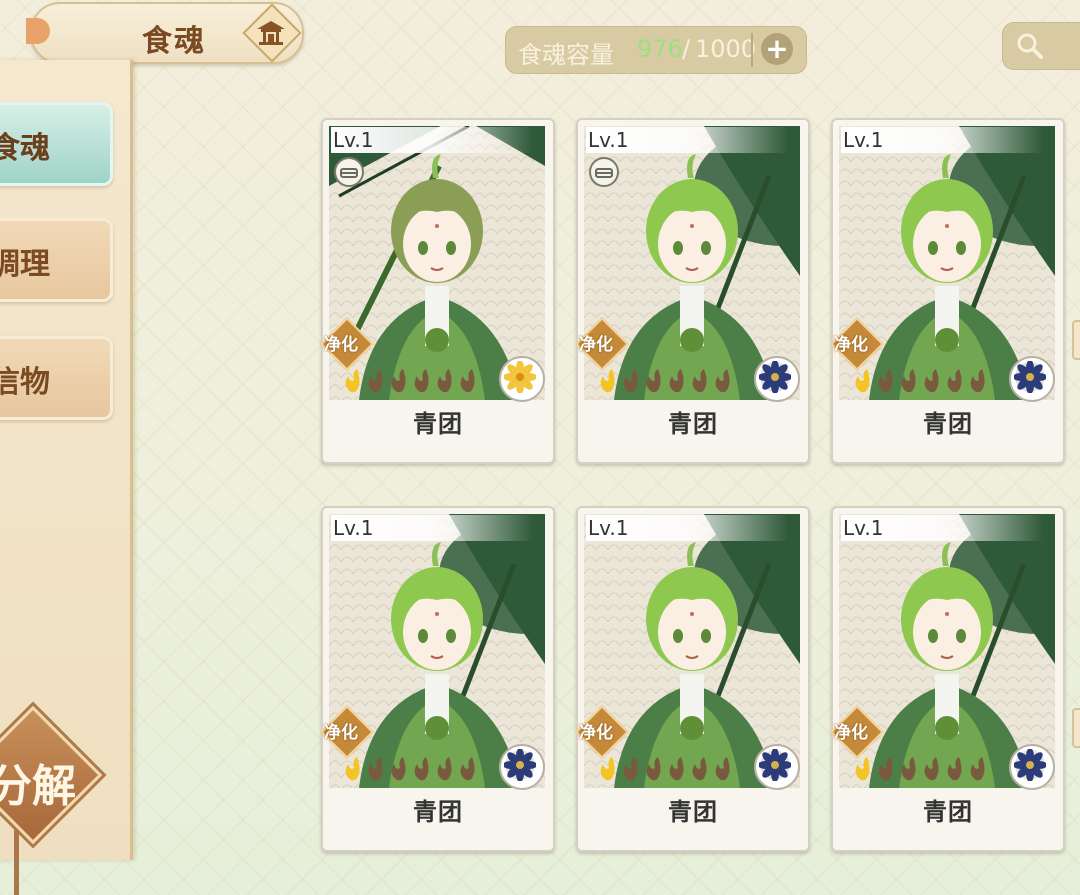 Image resolution: width=1080 pixels, height=895 pixels. What do you see at coordinates (1030, 46) in the screenshot?
I see `search-icon` at bounding box center [1030, 46].